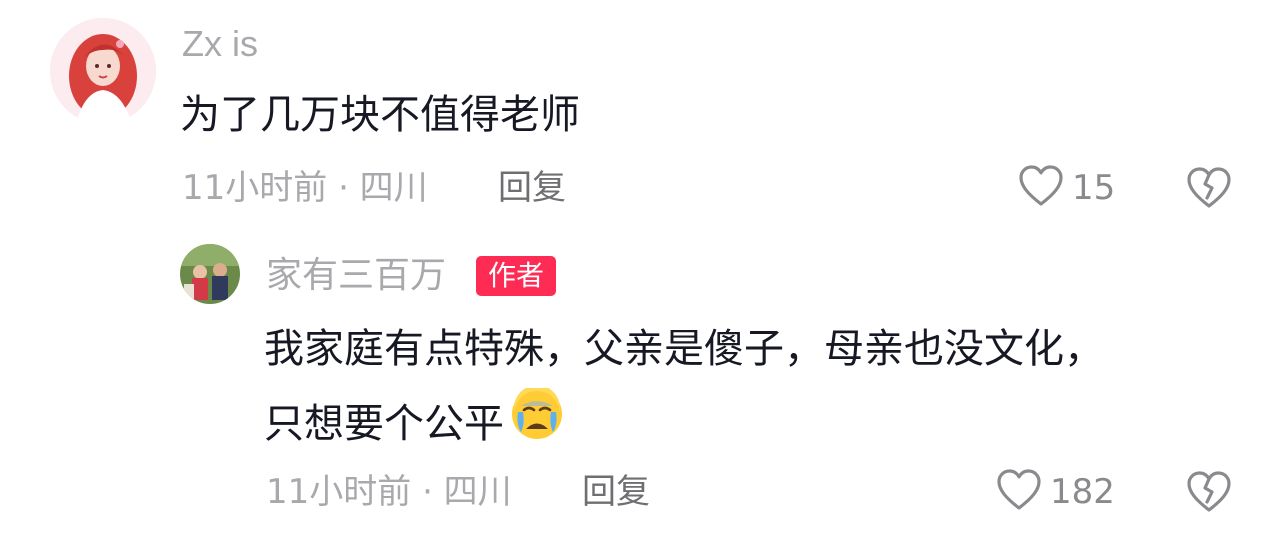 Image resolution: width=1284 pixels, height=546 pixels. I want to click on reply-time-location: 11小时前 · 四川, so click(389, 492).